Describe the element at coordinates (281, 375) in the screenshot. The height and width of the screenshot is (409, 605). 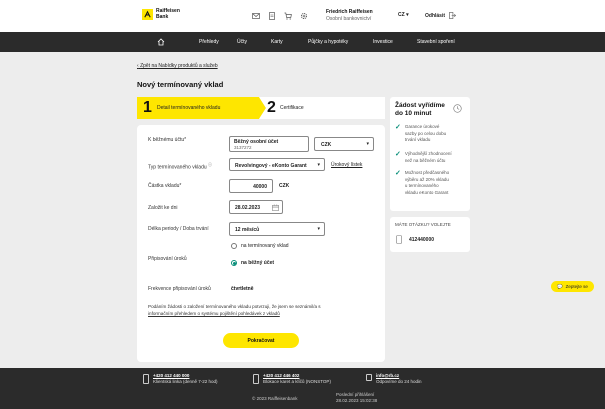
I see `footer-phone2: +420 412 446 402` at that location.